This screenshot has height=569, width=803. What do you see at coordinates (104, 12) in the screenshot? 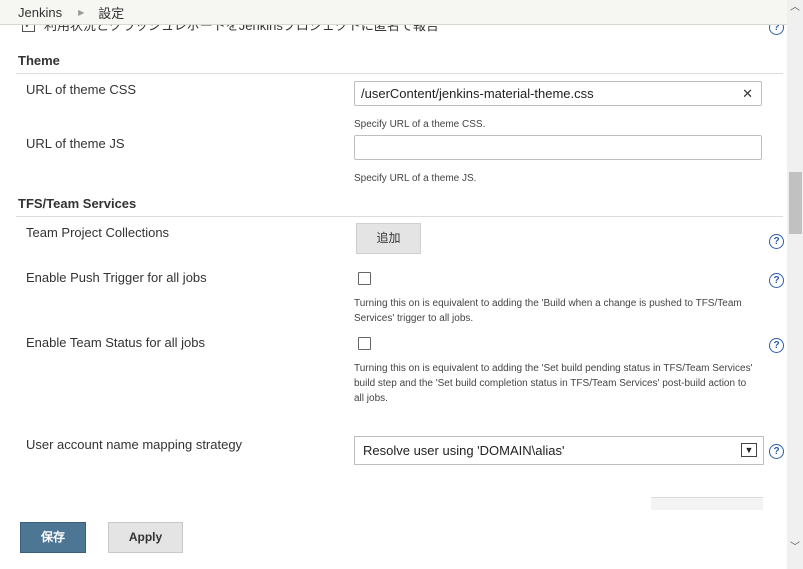
I see `breadcrumb-settings: 設定` at bounding box center [104, 12].